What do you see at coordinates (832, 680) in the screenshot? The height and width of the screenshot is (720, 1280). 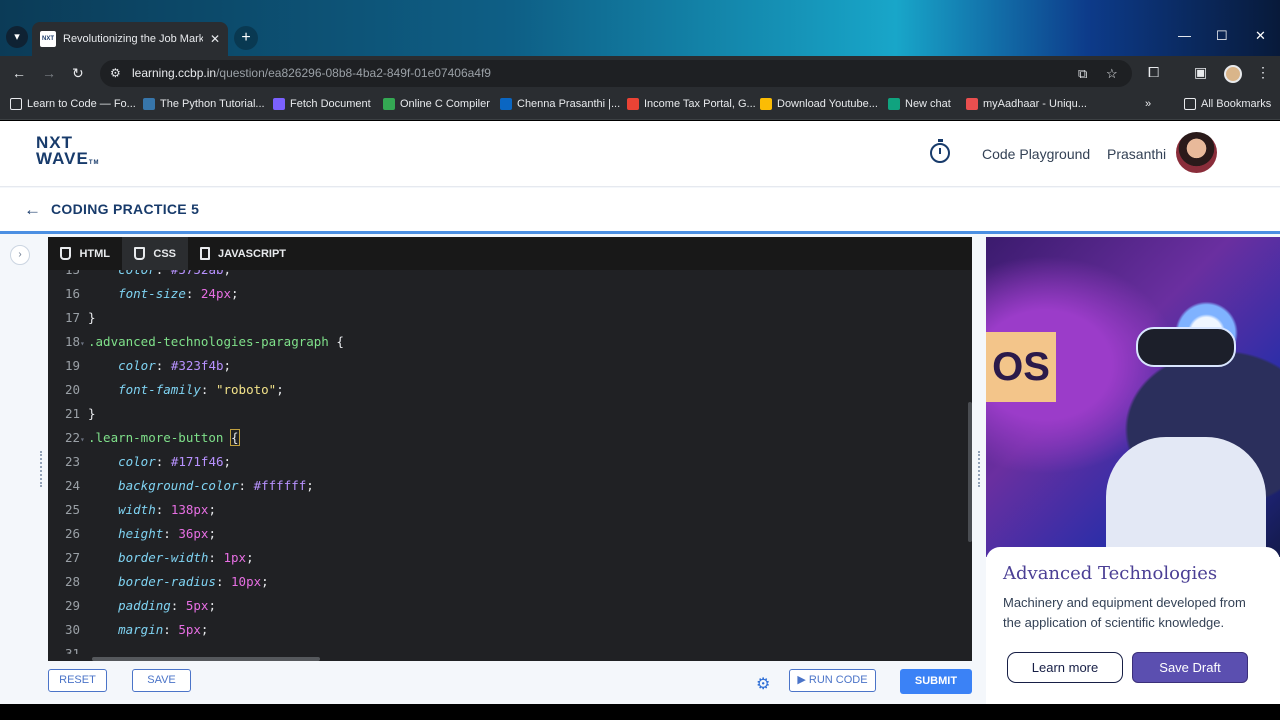 I see `run-code-button: ▶ RUN CODE` at bounding box center [832, 680].